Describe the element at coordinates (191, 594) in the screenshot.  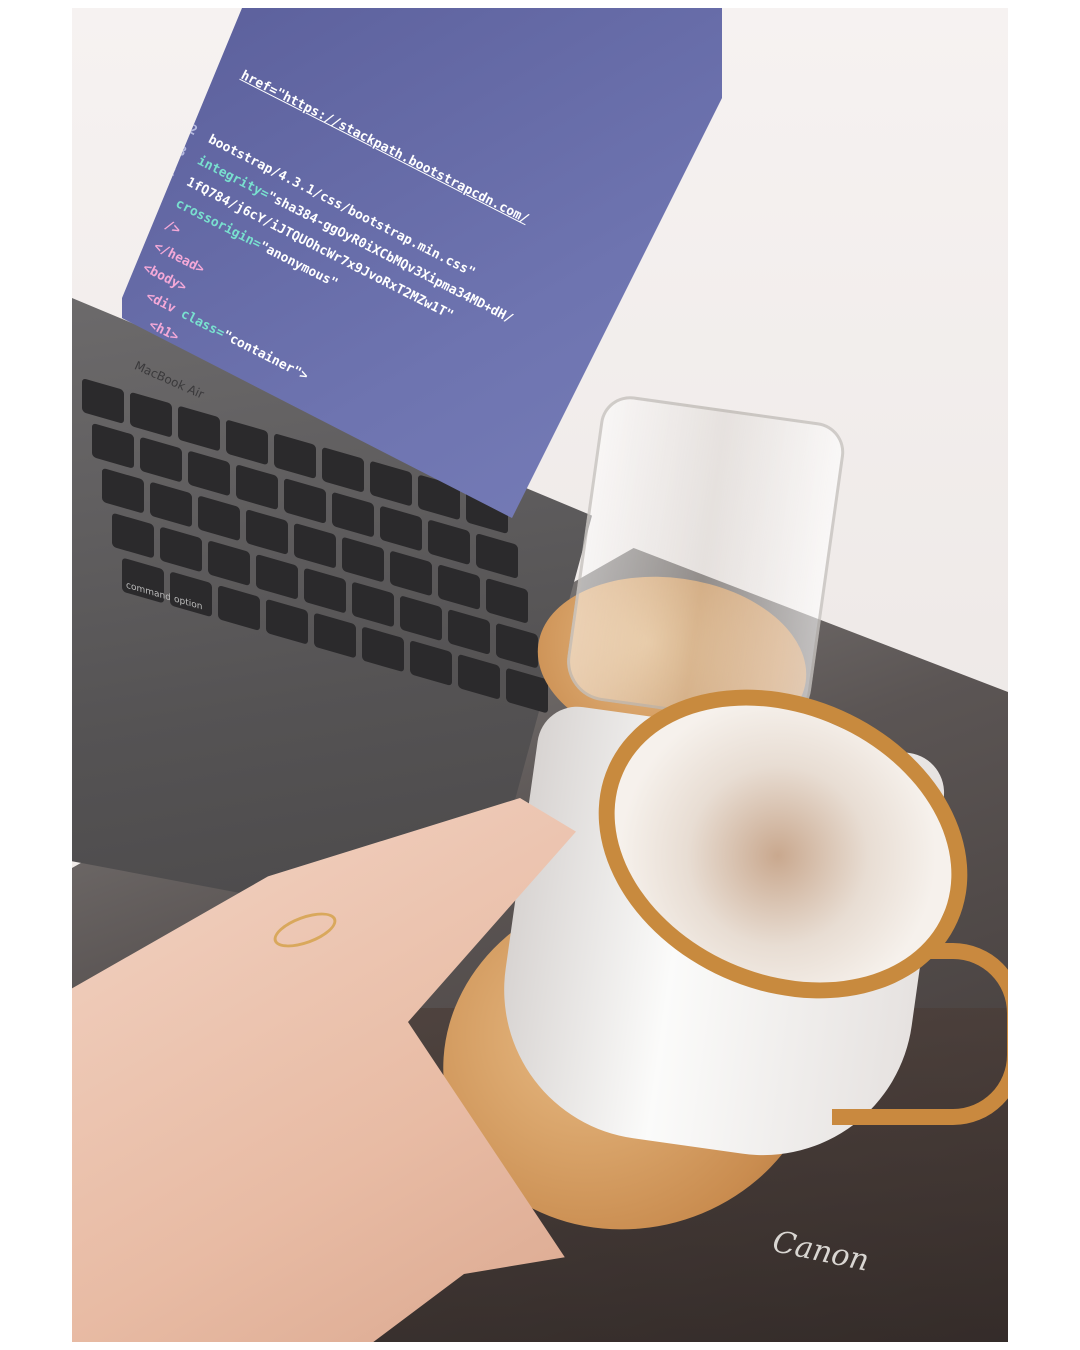
I see `keyboard-key: option` at that location.